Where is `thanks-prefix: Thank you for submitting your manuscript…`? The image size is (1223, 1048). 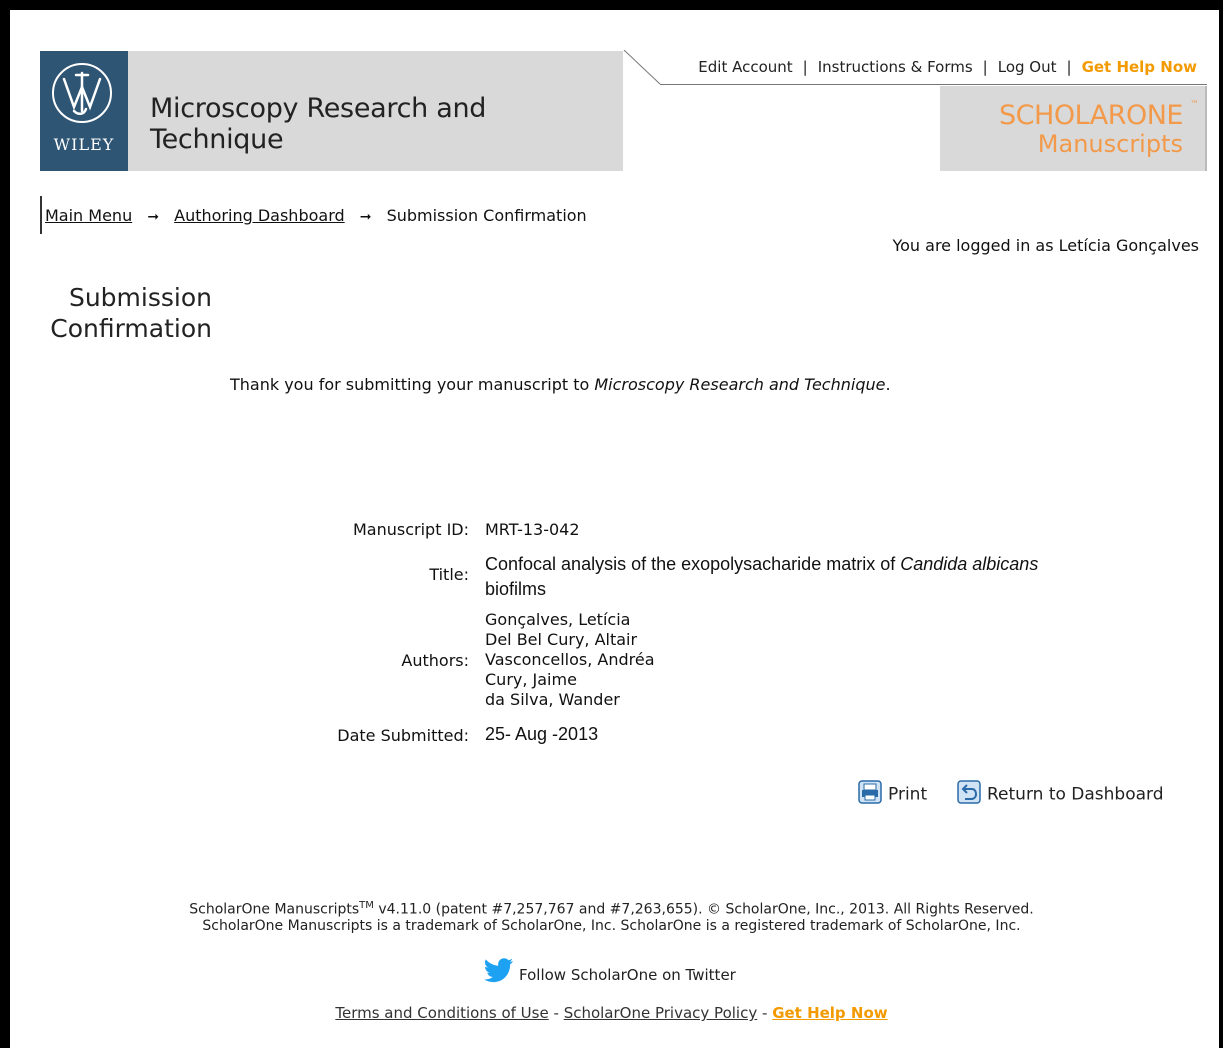
thanks-prefix: Thank you for submitting your manuscript… is located at coordinates (412, 384).